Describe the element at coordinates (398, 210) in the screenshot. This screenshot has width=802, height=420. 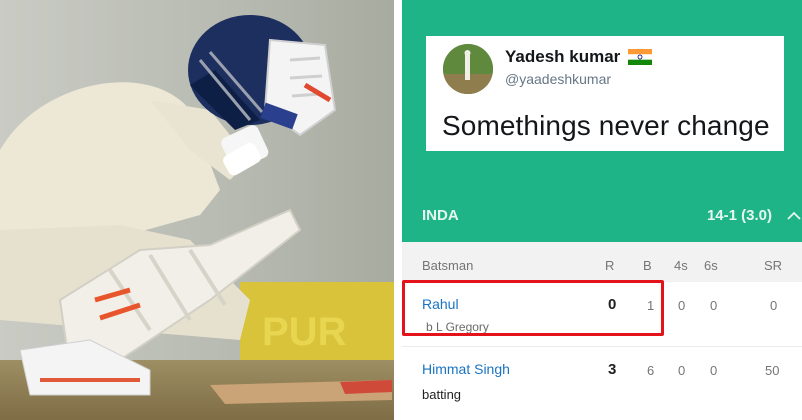
I see `divider` at that location.